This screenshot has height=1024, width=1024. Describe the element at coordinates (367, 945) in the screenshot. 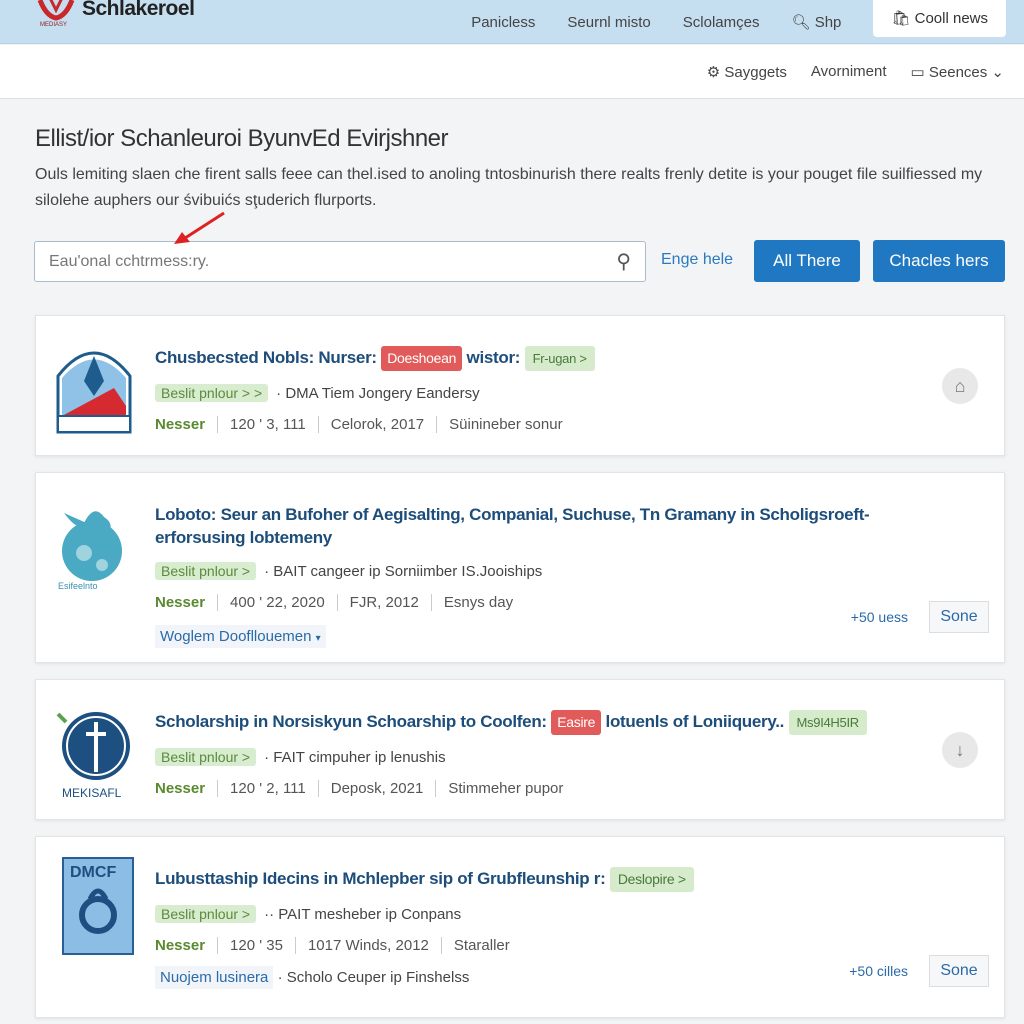

I see `meta-date: 1017 Winds, 2012` at that location.